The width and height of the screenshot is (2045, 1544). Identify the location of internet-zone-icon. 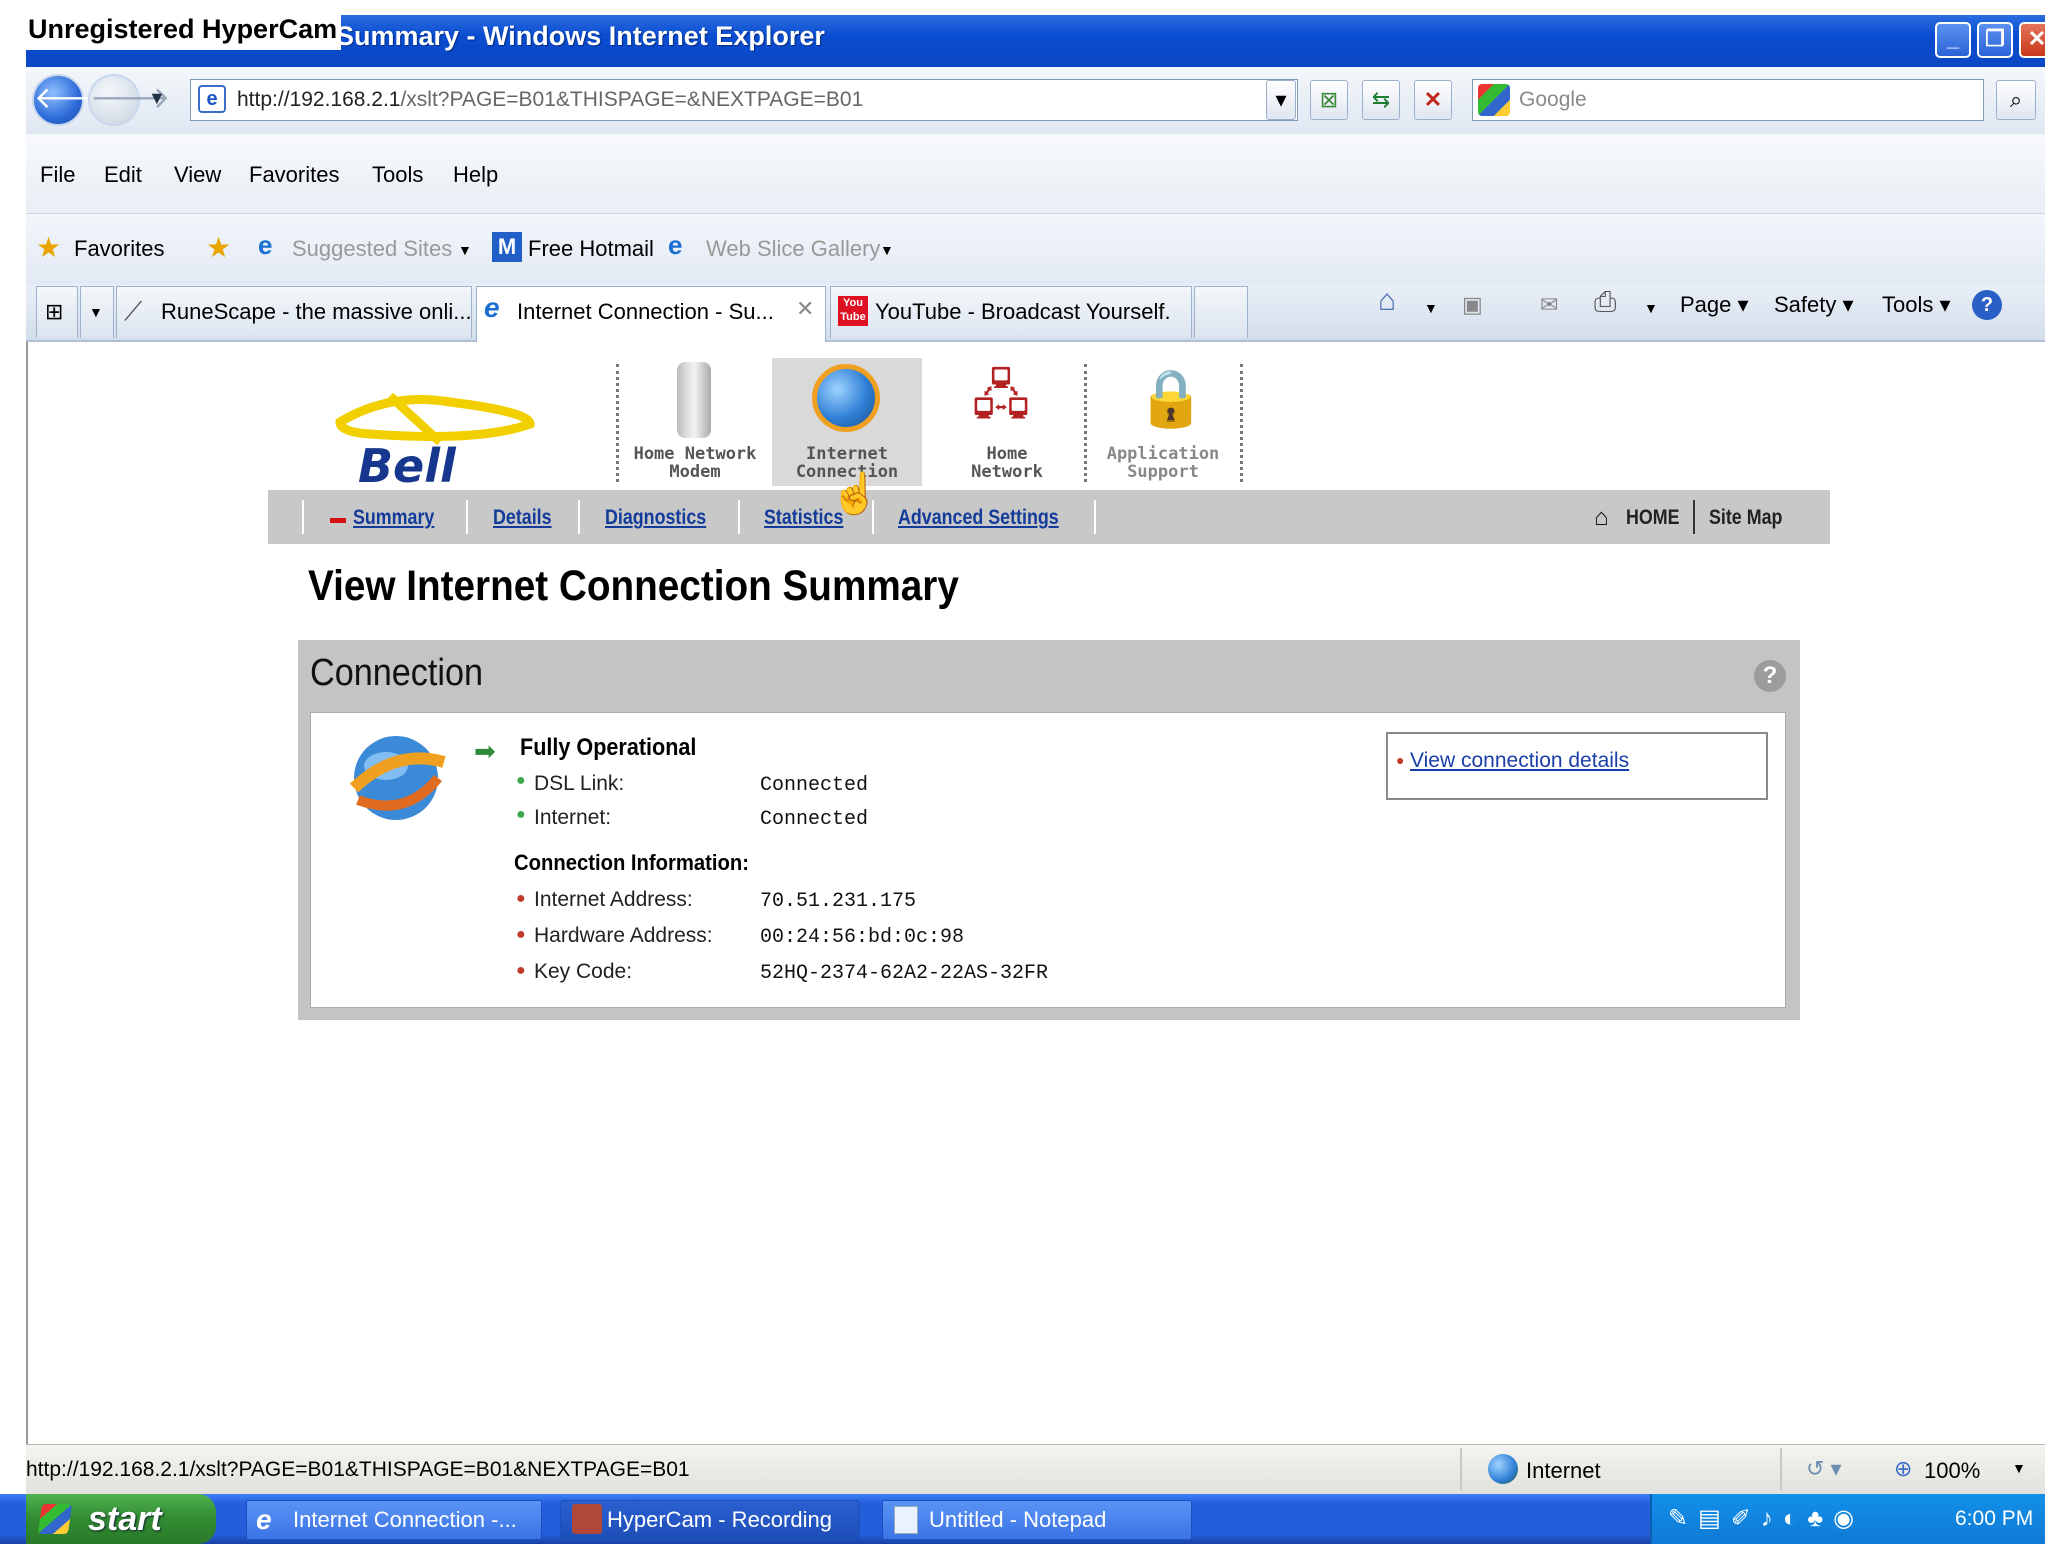
(1503, 1469).